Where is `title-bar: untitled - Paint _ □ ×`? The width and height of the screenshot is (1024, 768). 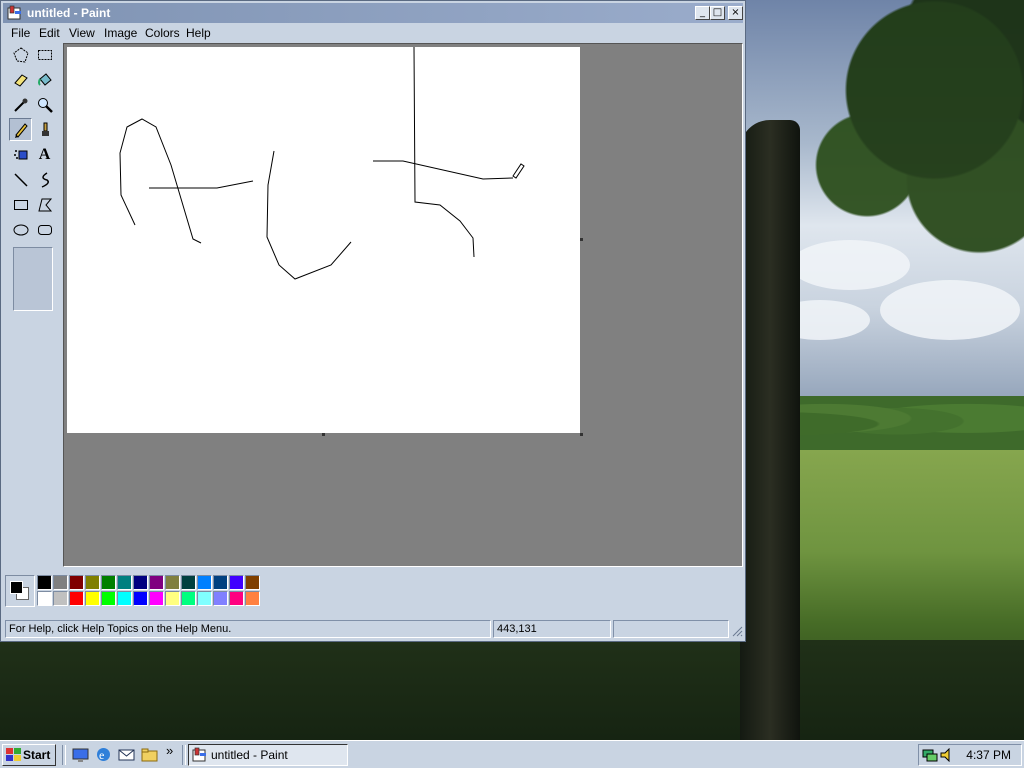
title-bar: untitled - Paint _ □ × is located at coordinates (373, 13).